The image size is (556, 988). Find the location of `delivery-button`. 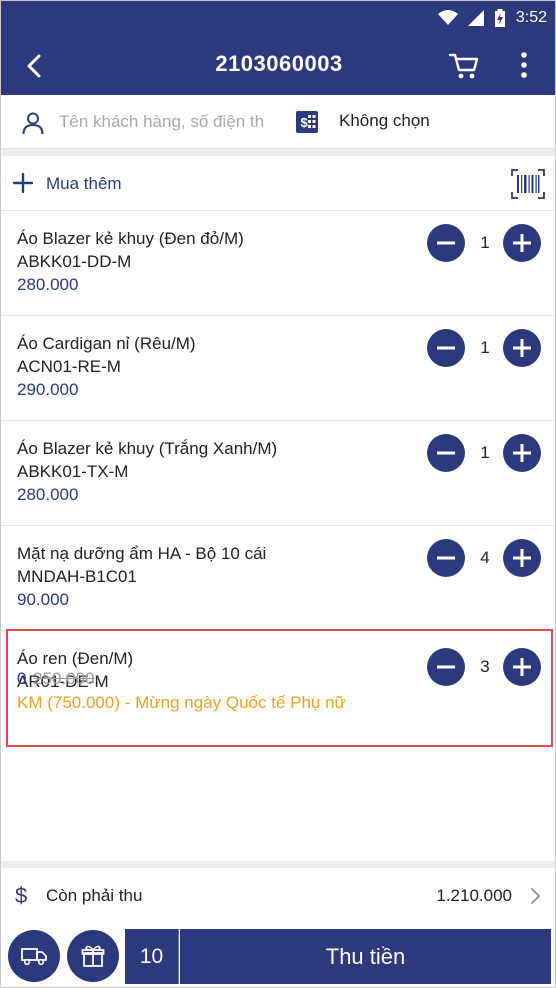

delivery-button is located at coordinates (34, 956).